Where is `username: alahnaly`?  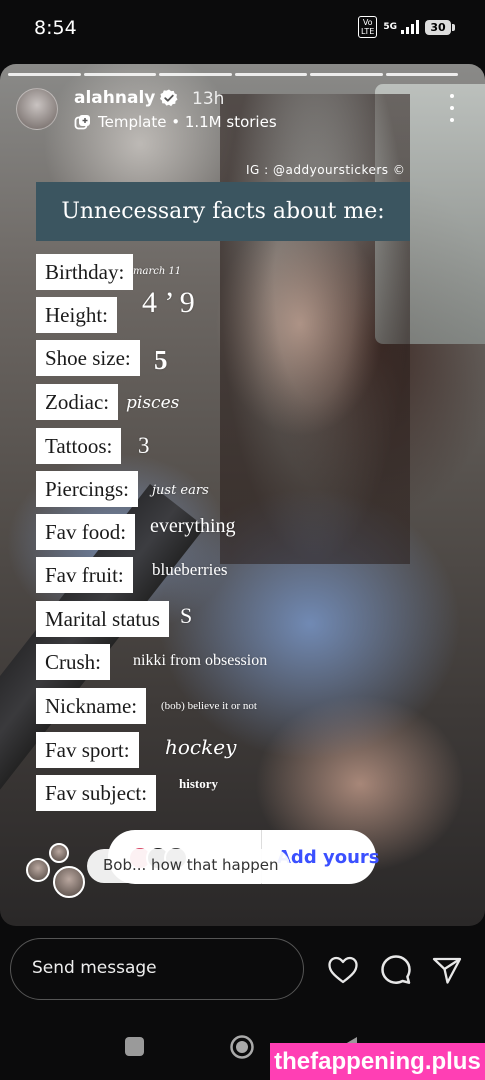 username: alahnaly is located at coordinates (114, 98).